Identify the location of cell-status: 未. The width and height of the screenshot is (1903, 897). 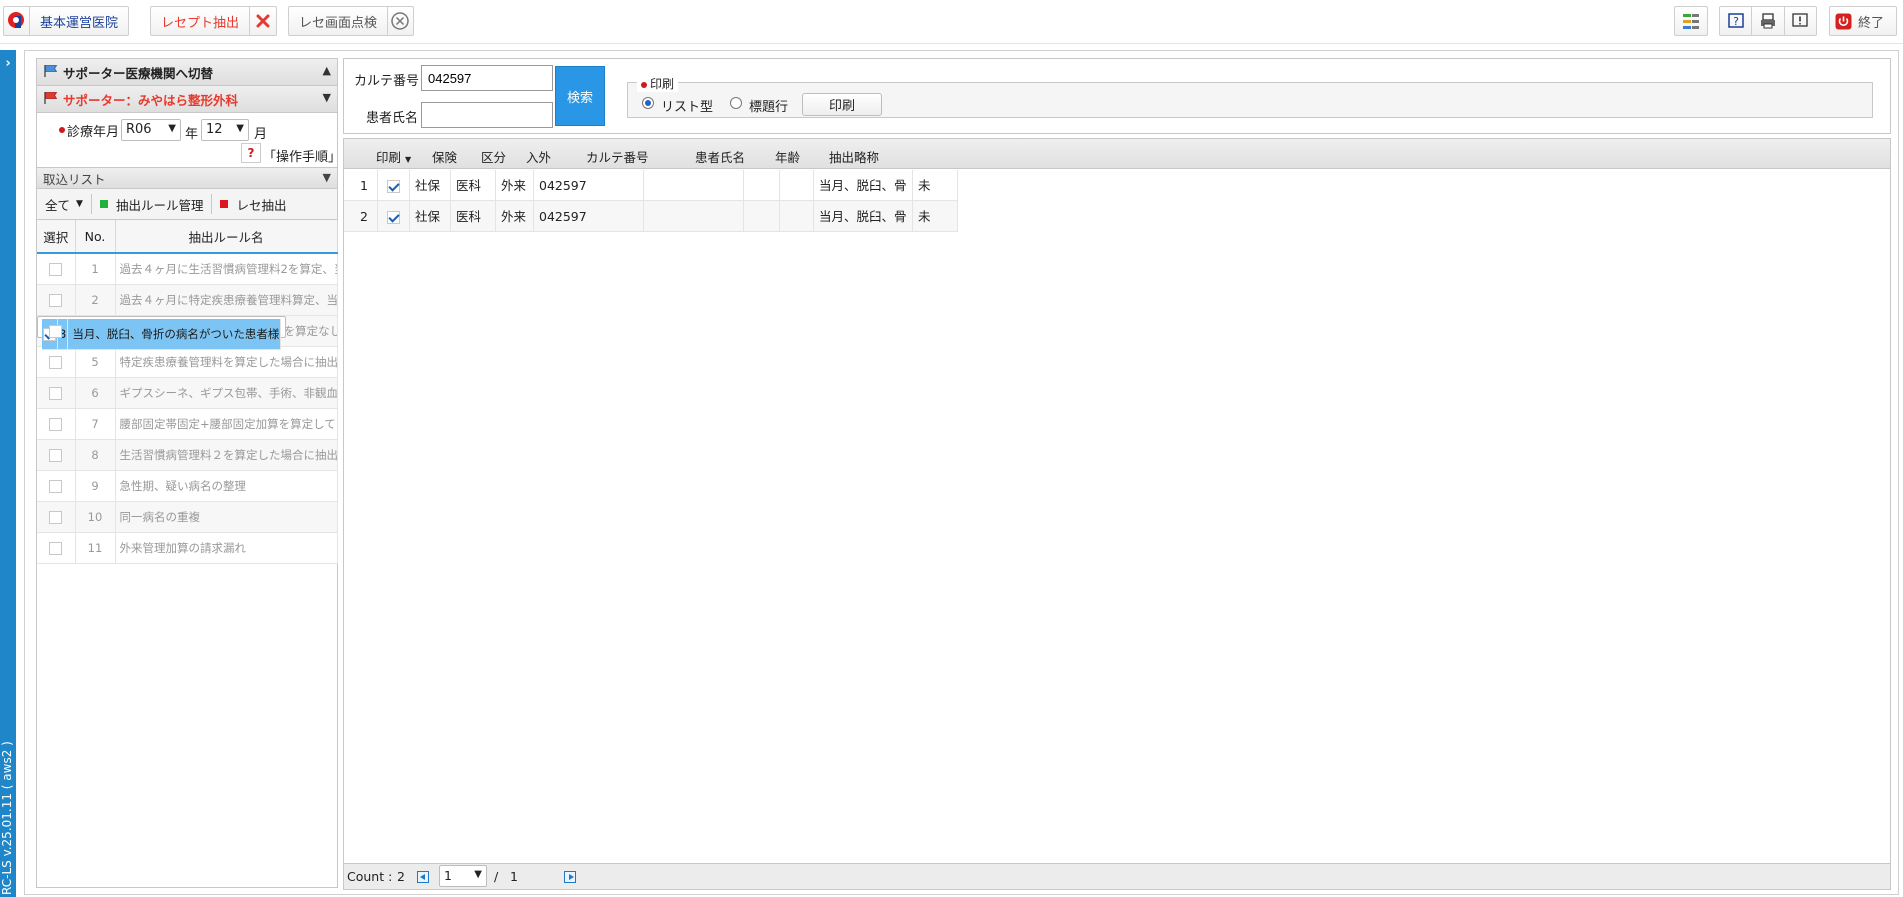
(935, 216).